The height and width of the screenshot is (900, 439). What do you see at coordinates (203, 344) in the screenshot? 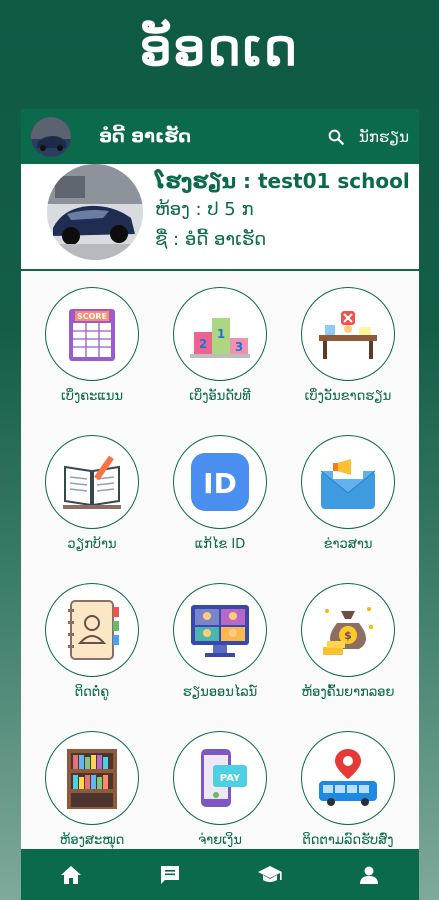
I see `svg-text: 2` at bounding box center [203, 344].